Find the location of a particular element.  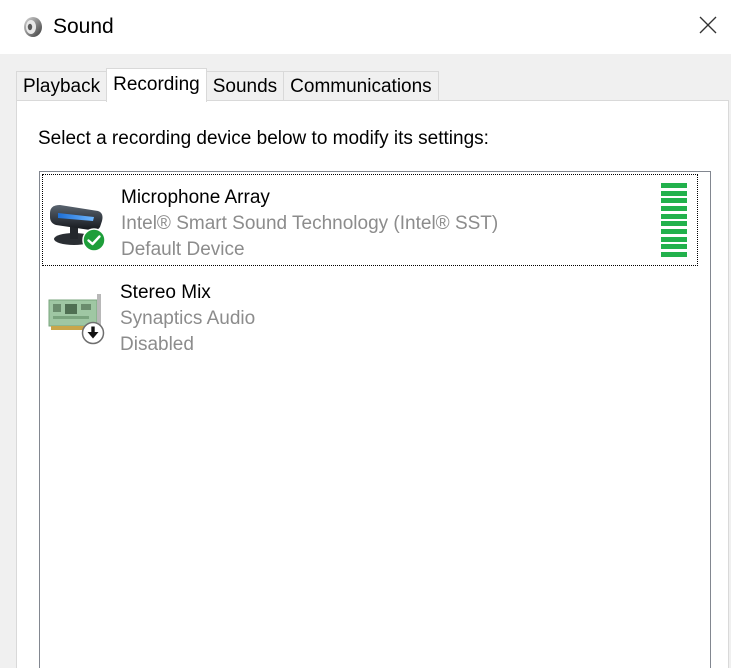

device-description: Synaptics Audio is located at coordinates (188, 318).